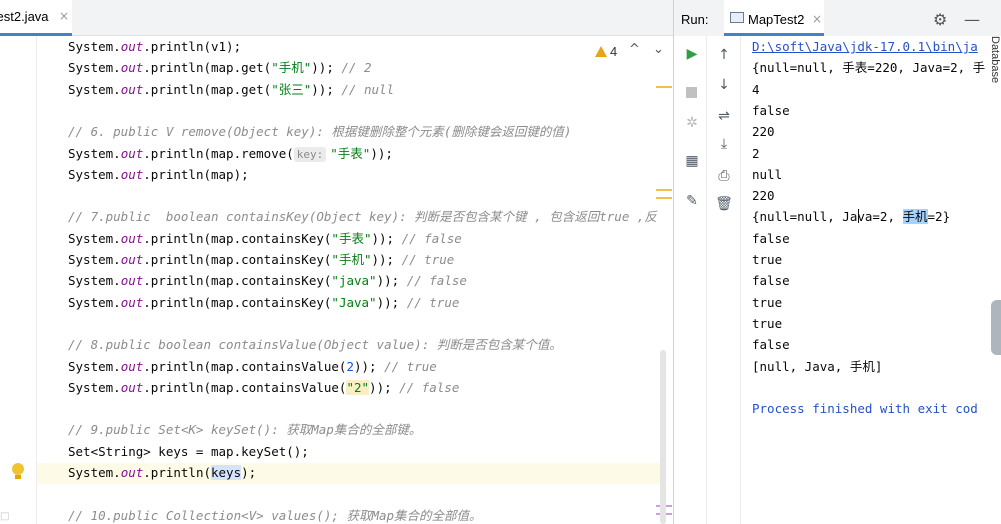  I want to click on stop-icon, so click(691, 92).